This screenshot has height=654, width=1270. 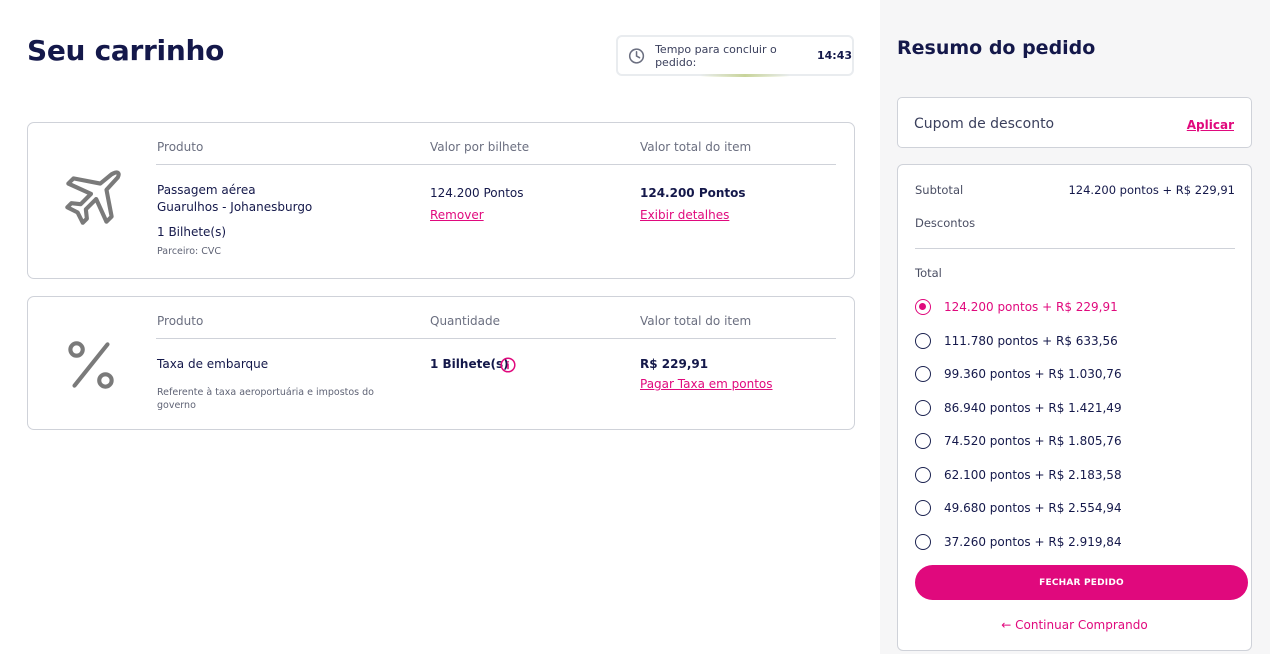 I want to click on percent-icon, so click(x=91, y=365).